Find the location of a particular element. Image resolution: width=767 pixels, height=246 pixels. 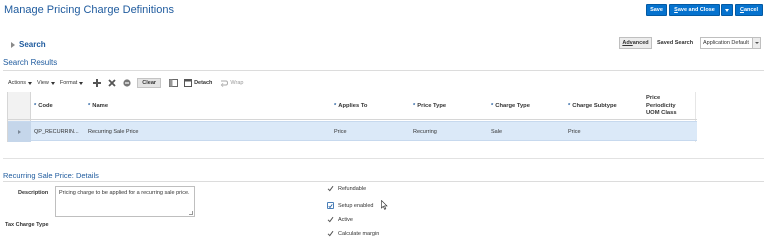

column-header-label: Name is located at coordinates (100, 106).